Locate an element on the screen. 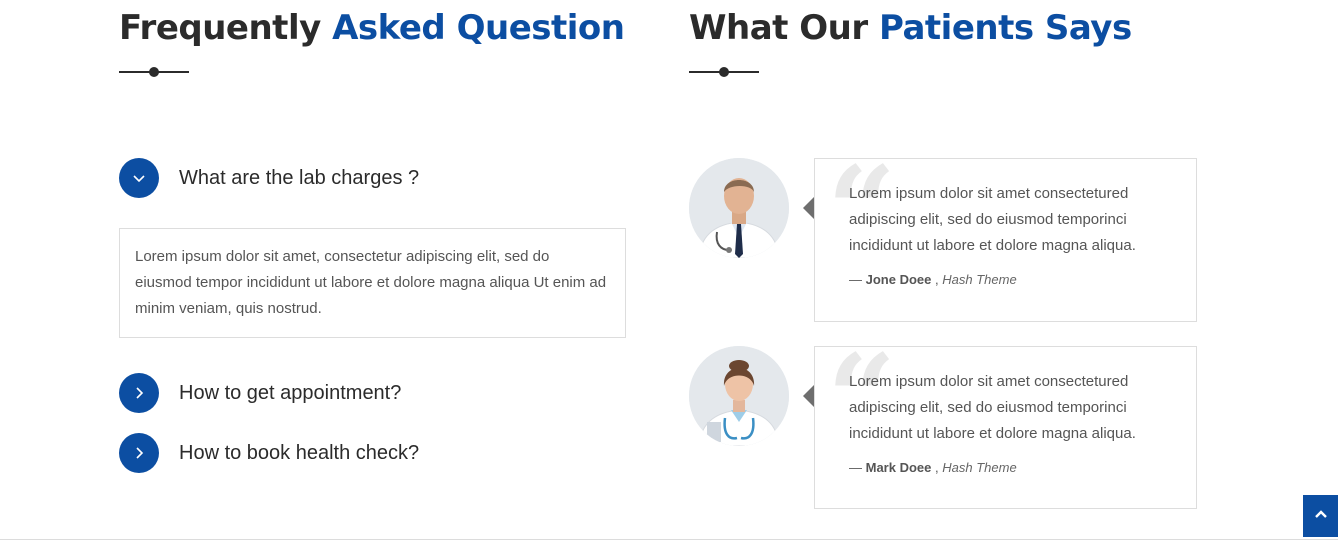 The image size is (1338, 545). scroll-to-top-button is located at coordinates (1320, 516).